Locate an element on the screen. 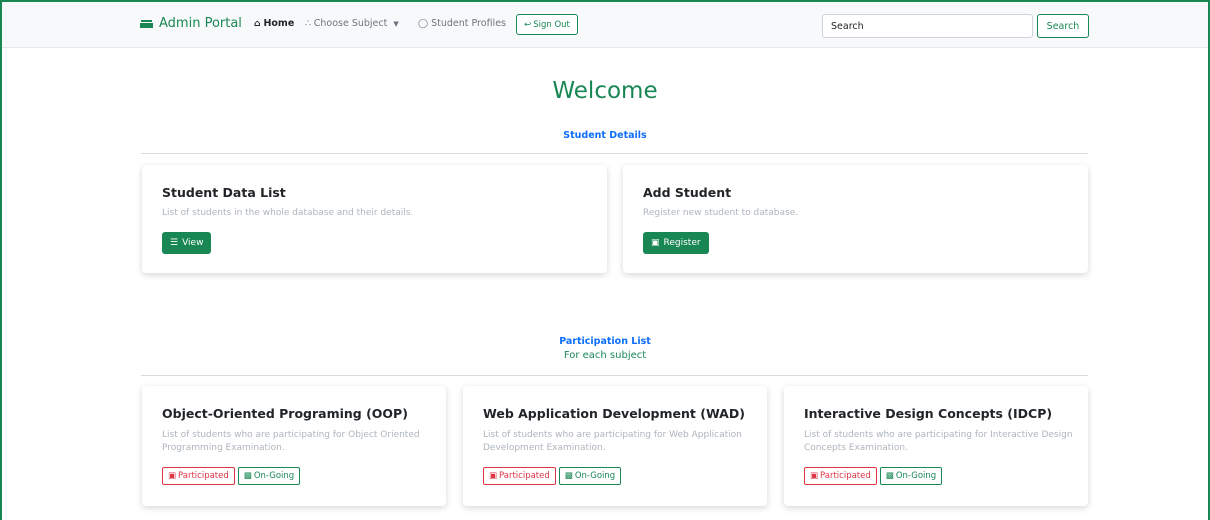 Image resolution: width=1210 pixels, height=520 pixels. page-title: Welcome is located at coordinates (605, 91).